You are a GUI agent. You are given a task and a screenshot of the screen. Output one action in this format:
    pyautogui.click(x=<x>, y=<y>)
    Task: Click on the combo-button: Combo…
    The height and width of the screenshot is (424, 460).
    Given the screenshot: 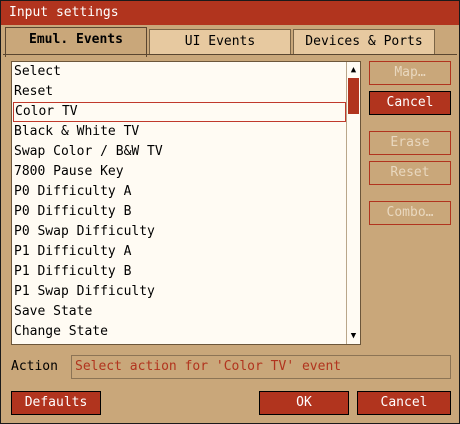 What is the action you would take?
    pyautogui.click(x=410, y=213)
    